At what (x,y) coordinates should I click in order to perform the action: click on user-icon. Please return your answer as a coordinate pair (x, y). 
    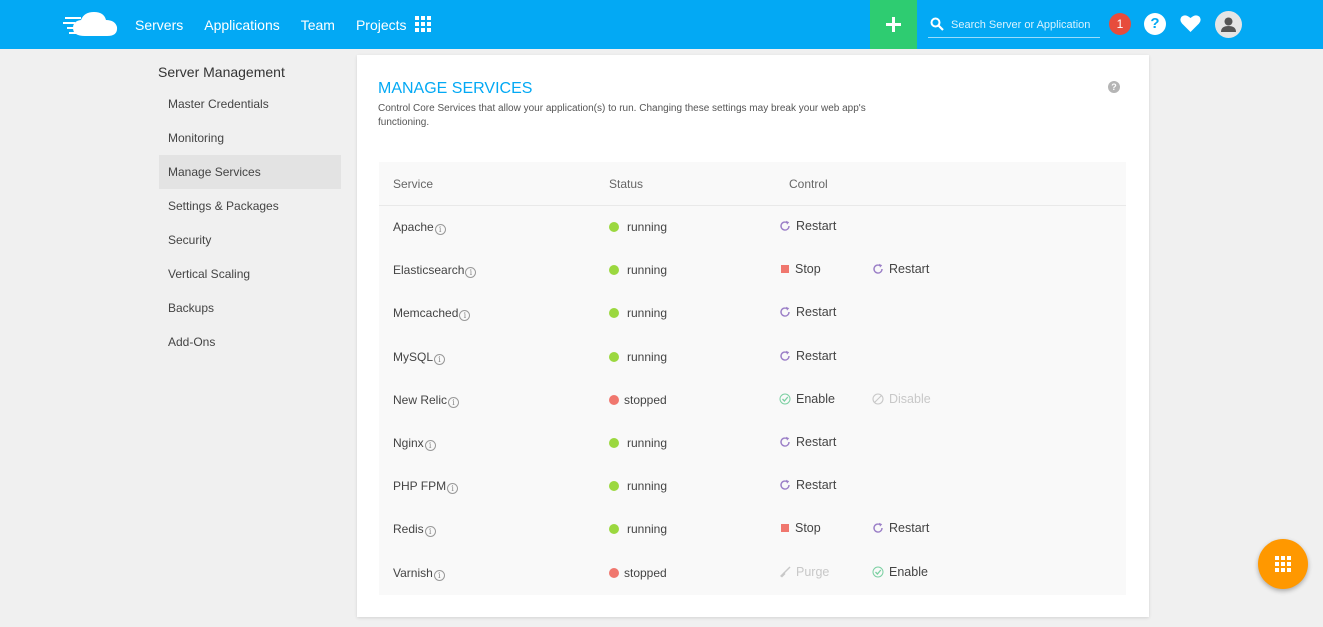
    Looking at the image, I should click on (1228, 24).